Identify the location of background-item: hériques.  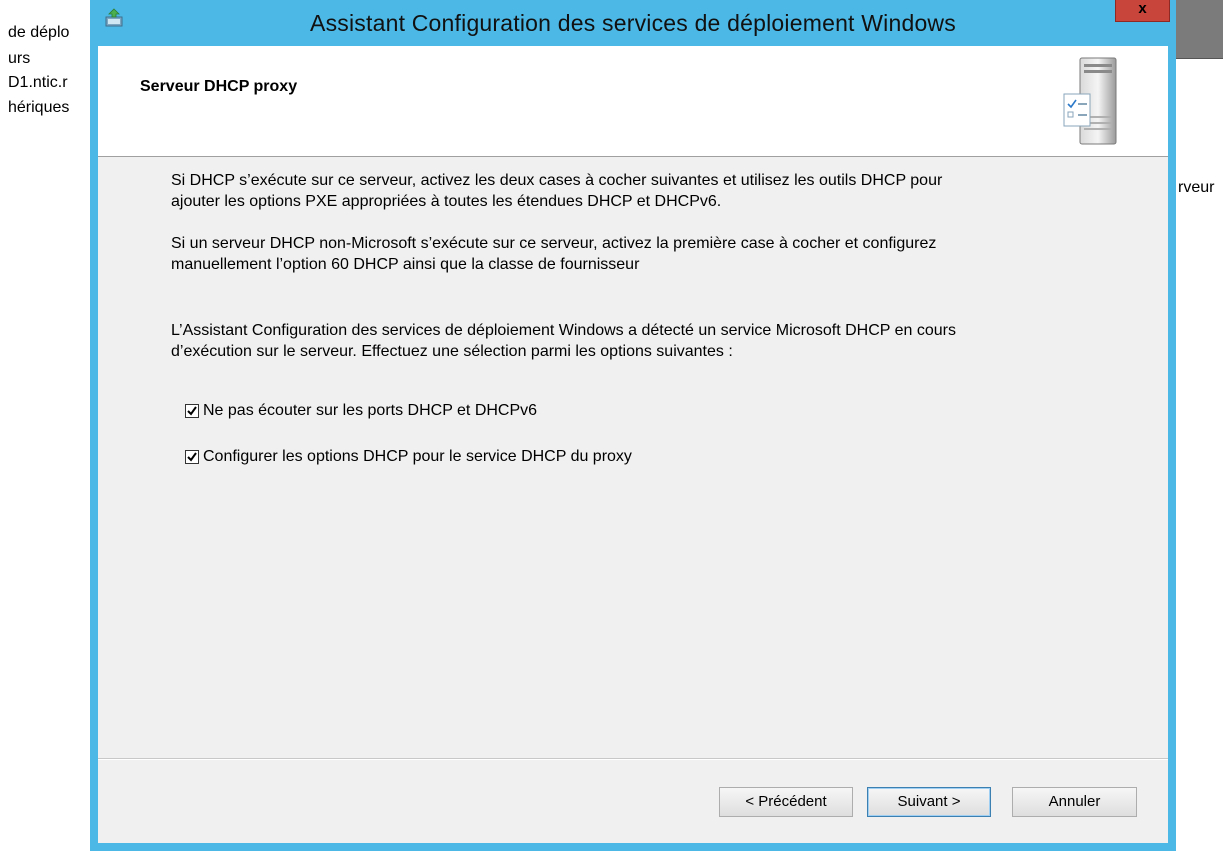
(49, 108).